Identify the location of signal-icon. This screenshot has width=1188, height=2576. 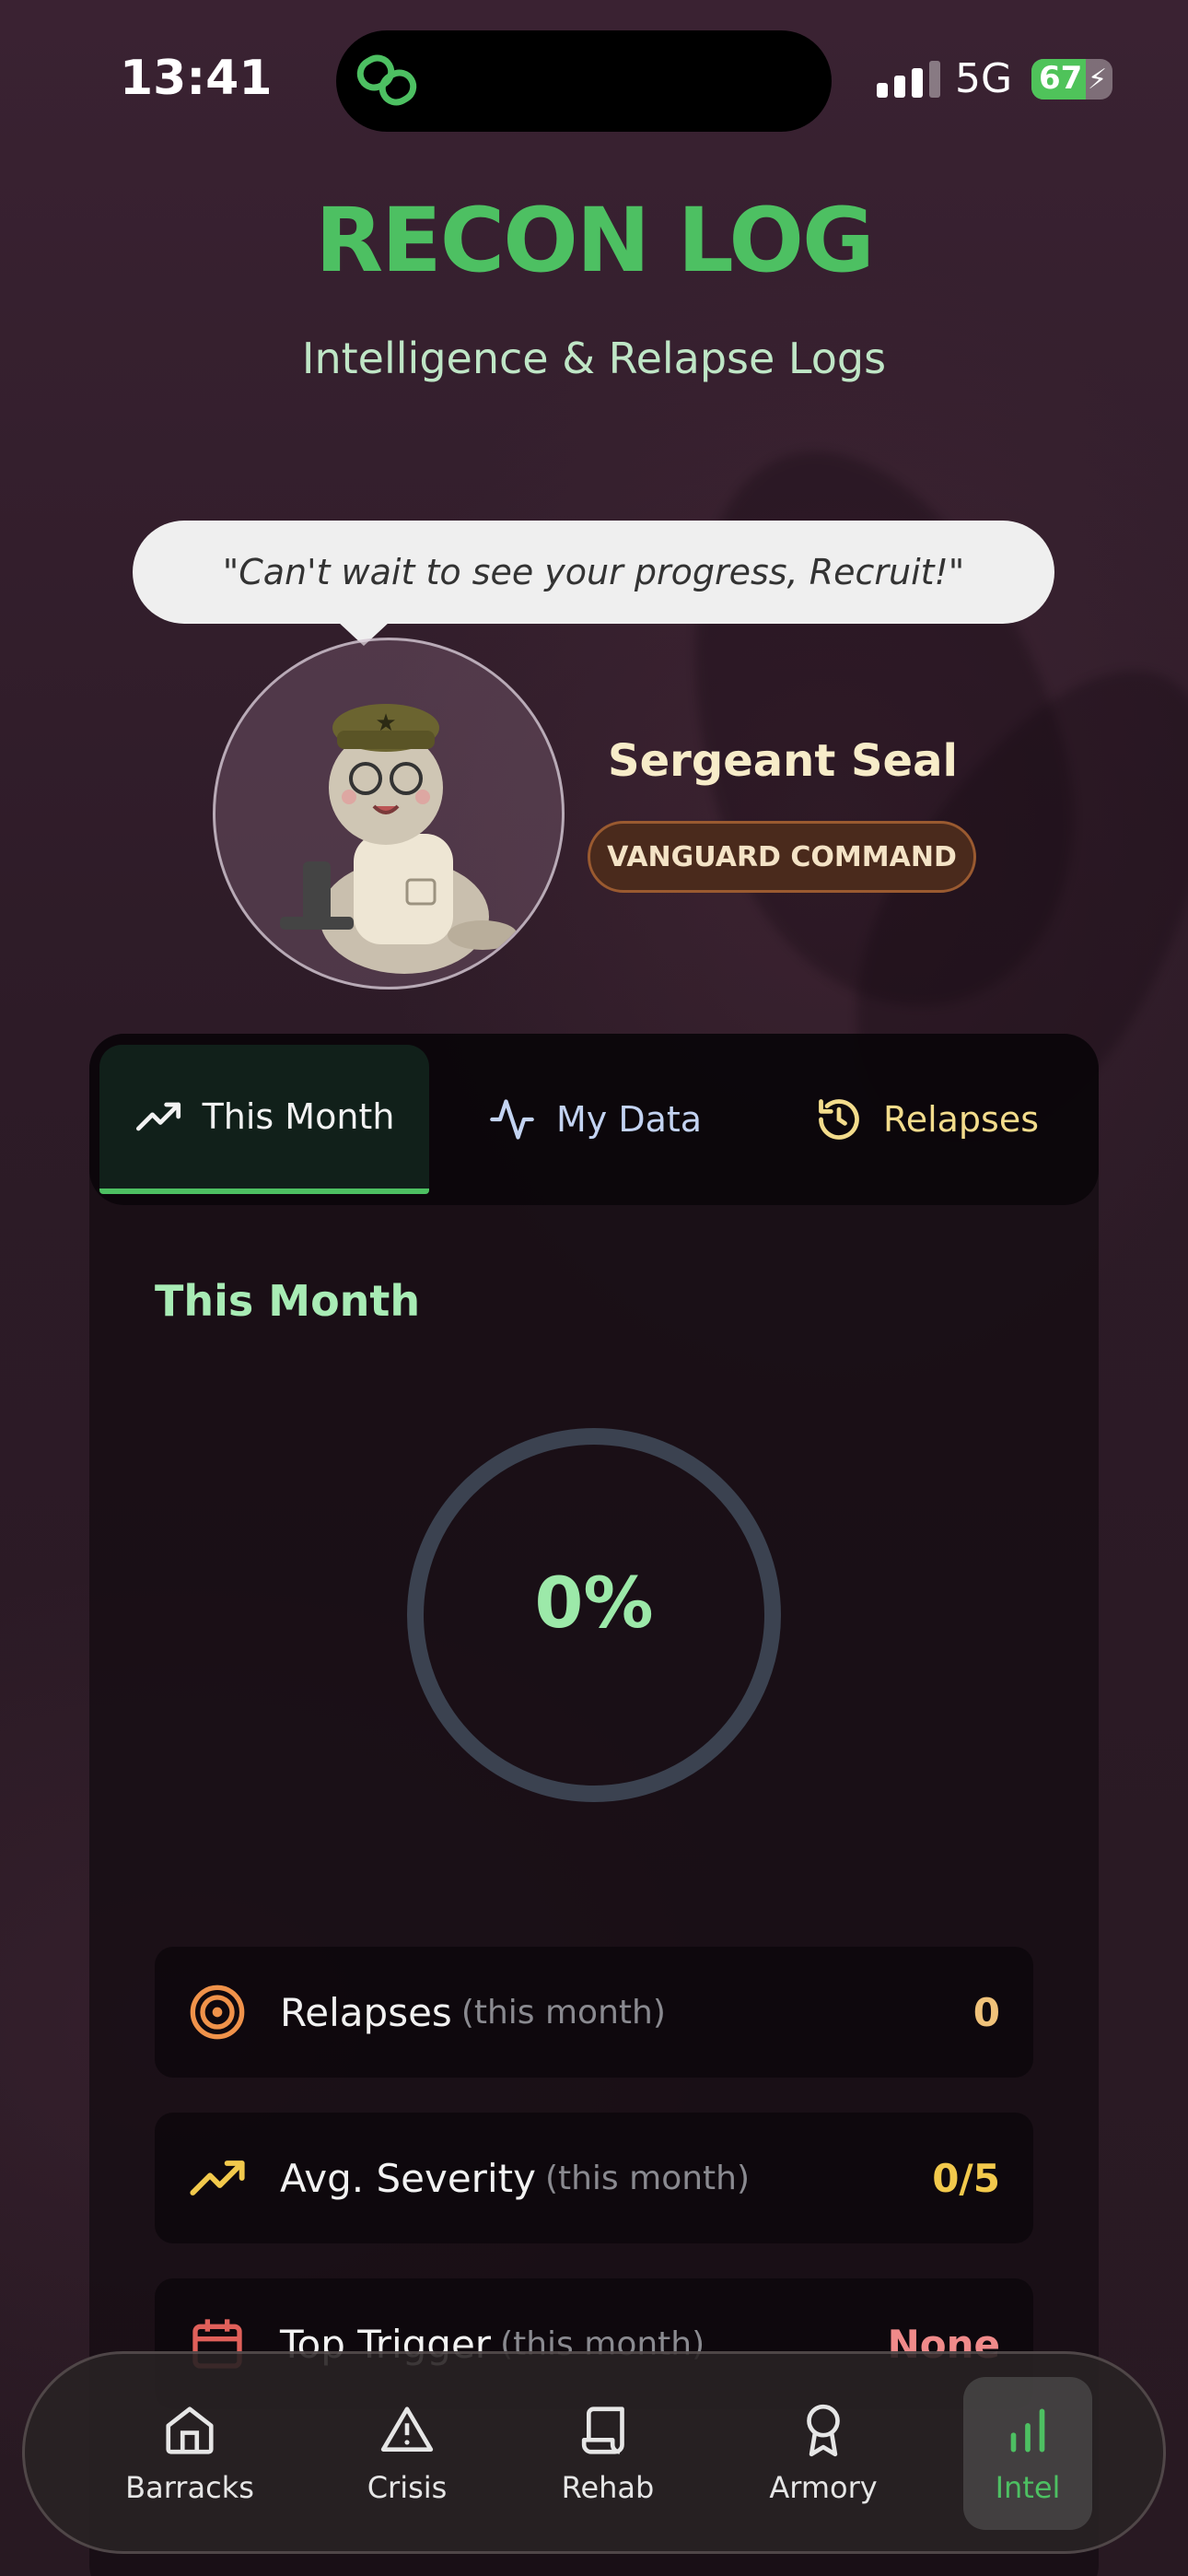
(908, 79).